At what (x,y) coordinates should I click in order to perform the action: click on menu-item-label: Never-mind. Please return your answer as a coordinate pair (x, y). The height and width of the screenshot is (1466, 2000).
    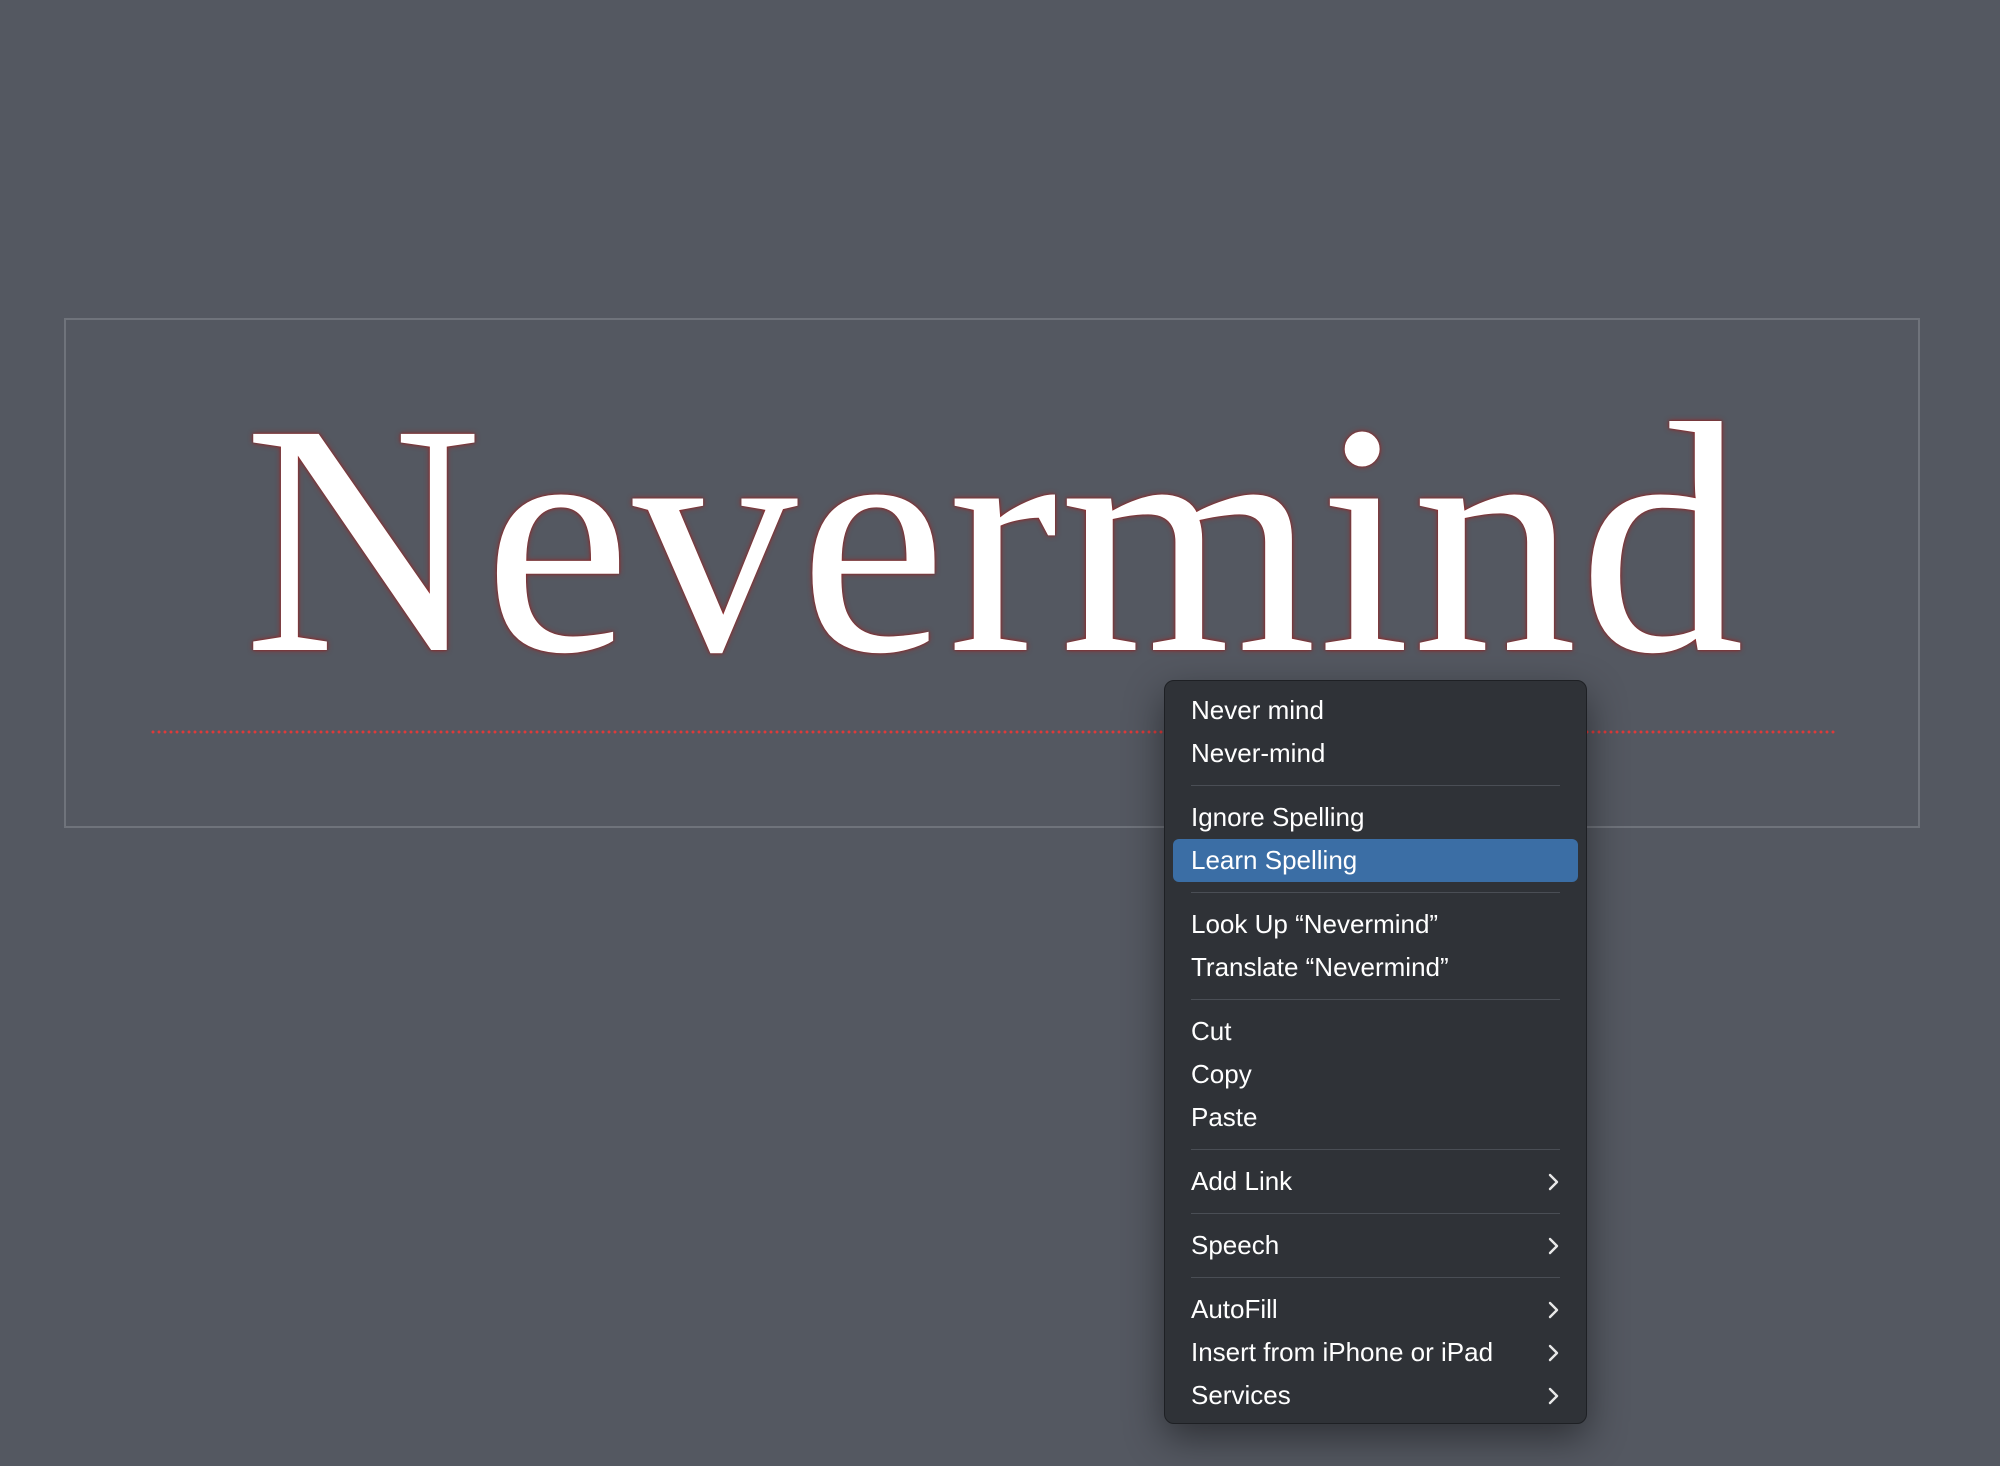
    Looking at the image, I should click on (1258, 753).